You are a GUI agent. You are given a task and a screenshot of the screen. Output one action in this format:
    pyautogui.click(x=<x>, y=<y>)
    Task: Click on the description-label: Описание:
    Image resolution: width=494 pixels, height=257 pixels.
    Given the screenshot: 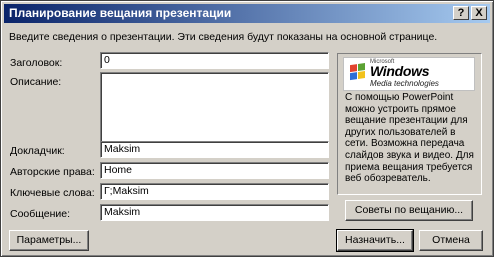 What is the action you would take?
    pyautogui.click(x=36, y=82)
    